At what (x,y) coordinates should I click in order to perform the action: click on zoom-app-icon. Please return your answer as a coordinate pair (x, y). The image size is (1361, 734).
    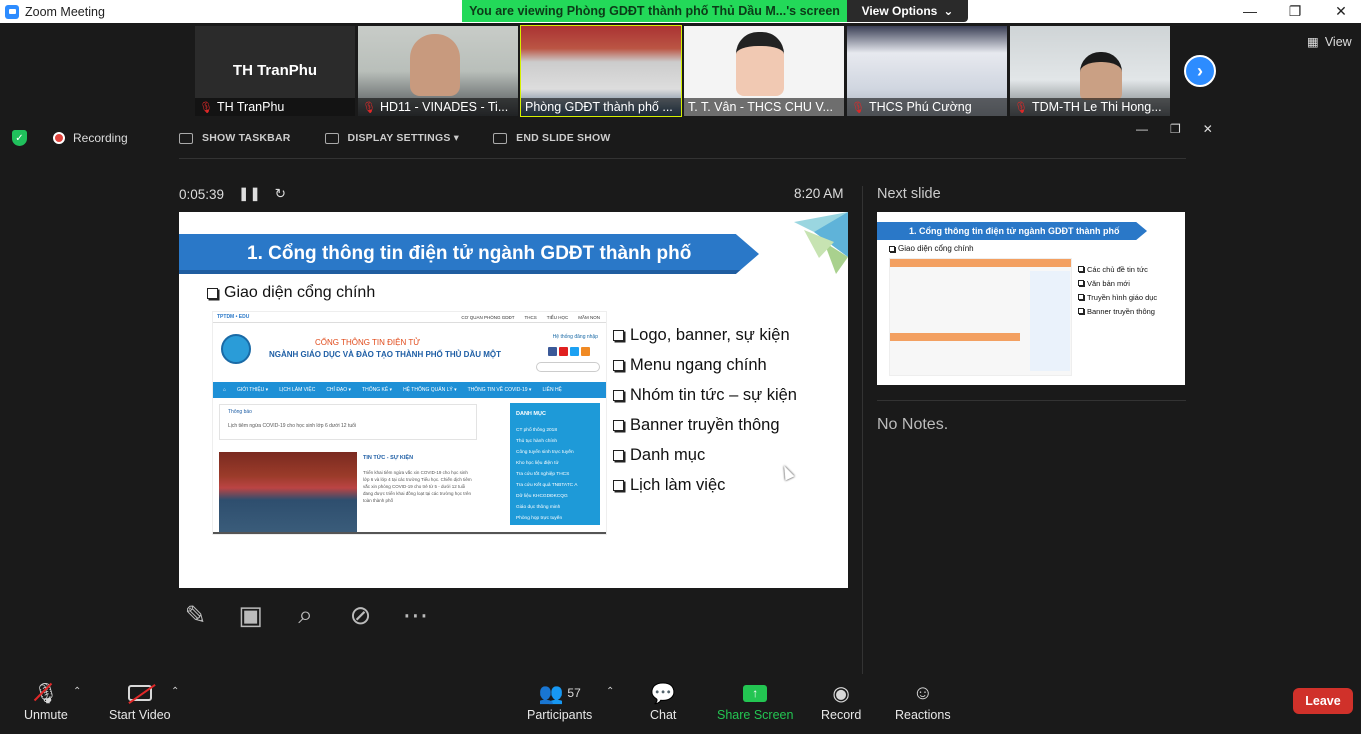
    Looking at the image, I should click on (12, 11).